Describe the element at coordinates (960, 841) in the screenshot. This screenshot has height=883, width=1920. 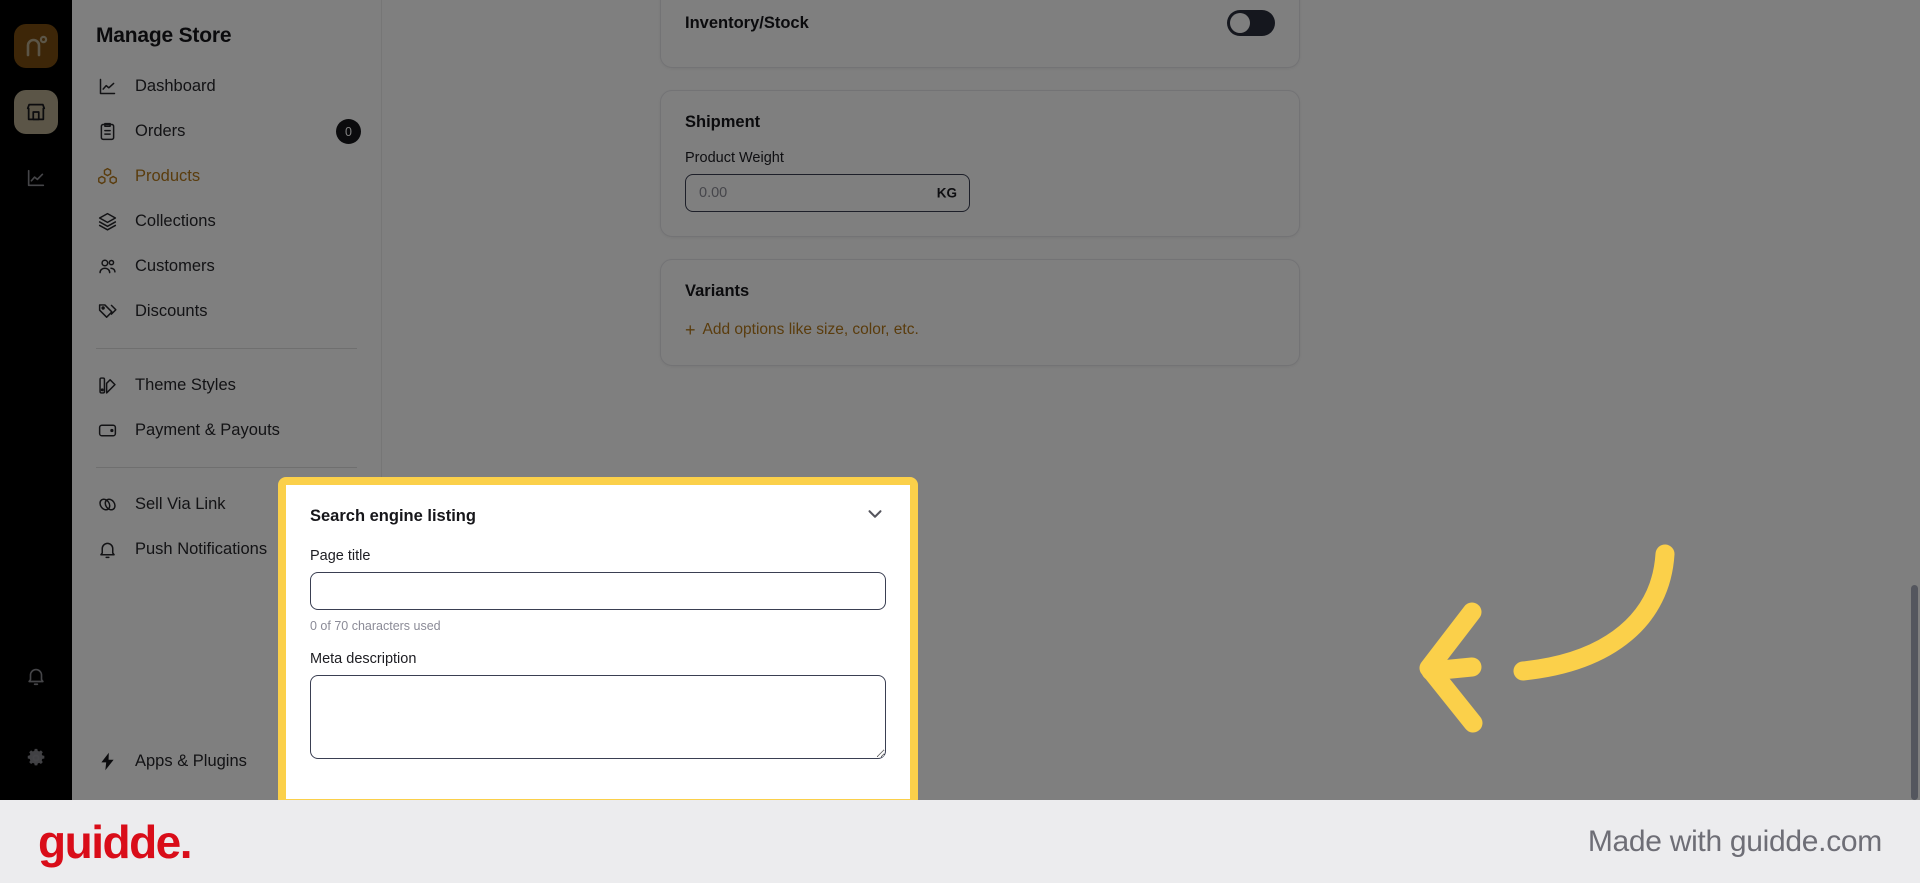
I see `guidde-footer: guidde. Made with guidde.com` at that location.